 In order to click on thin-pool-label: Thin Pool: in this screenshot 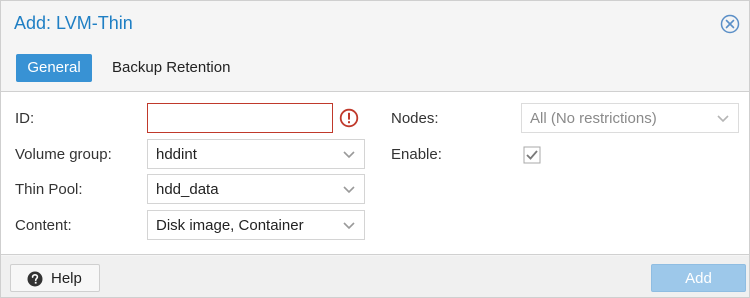, I will do `click(49, 189)`.